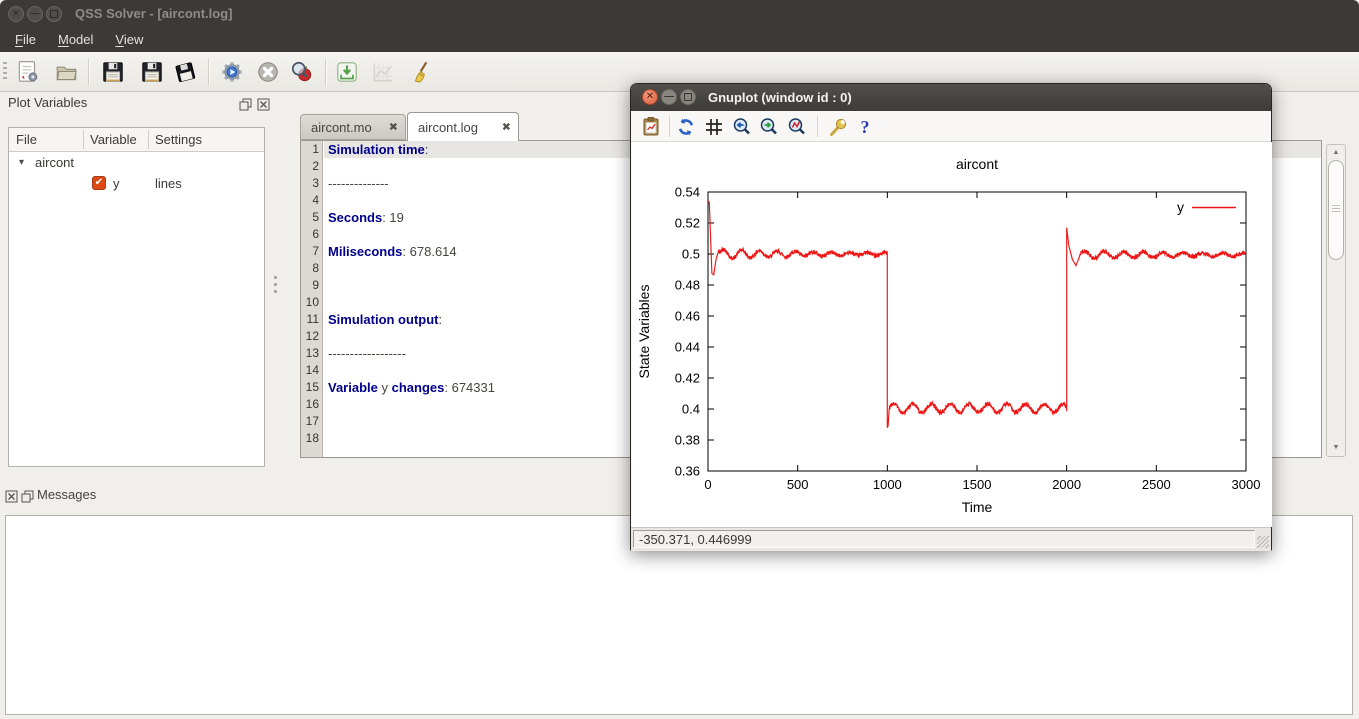  I want to click on gnuplot-maximize-button, so click(688, 97).